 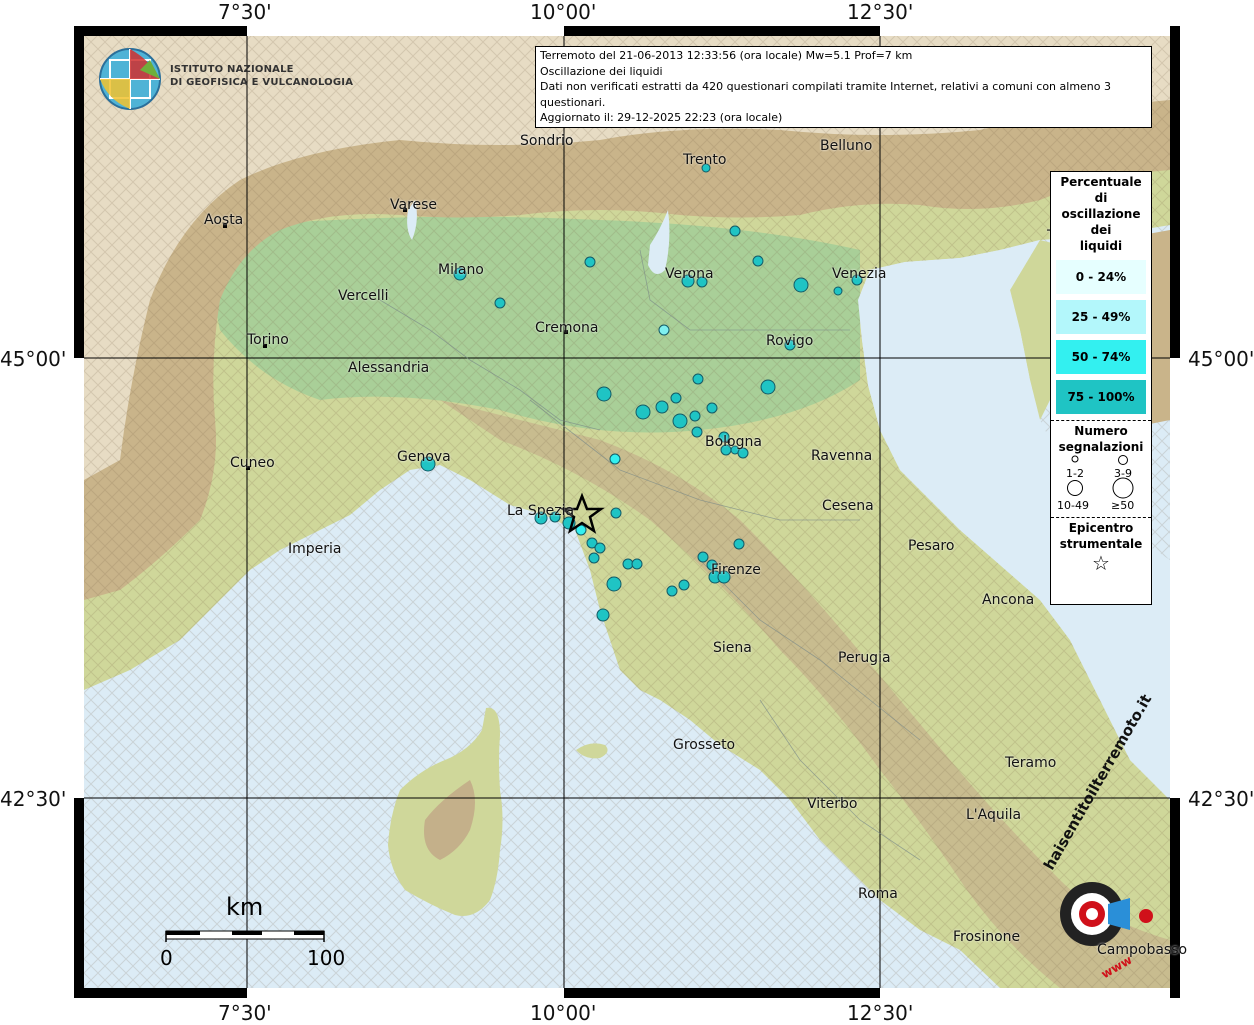 I want to click on scale-start: 0, so click(x=166, y=958).